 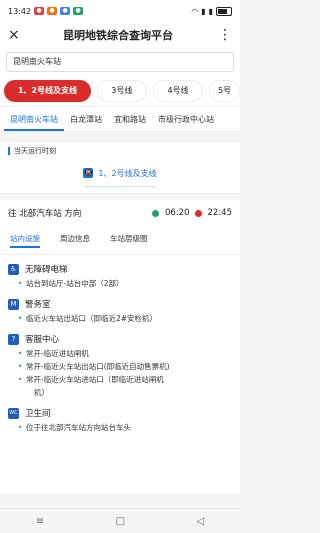 I want to click on info-tabs: 站内设施 周边信息 车站层级图, so click(x=120, y=240).